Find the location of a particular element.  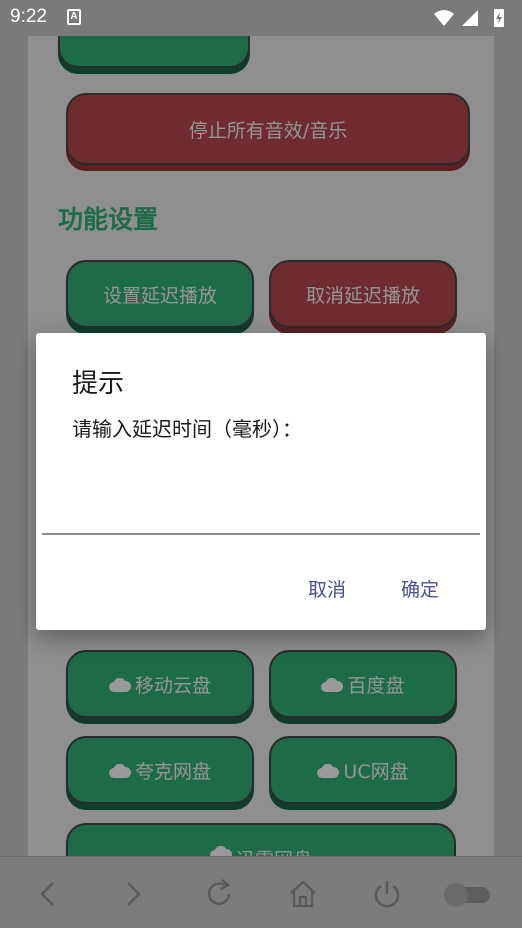

stop-all-button: 停止所有音效/音乐 is located at coordinates (268, 129).